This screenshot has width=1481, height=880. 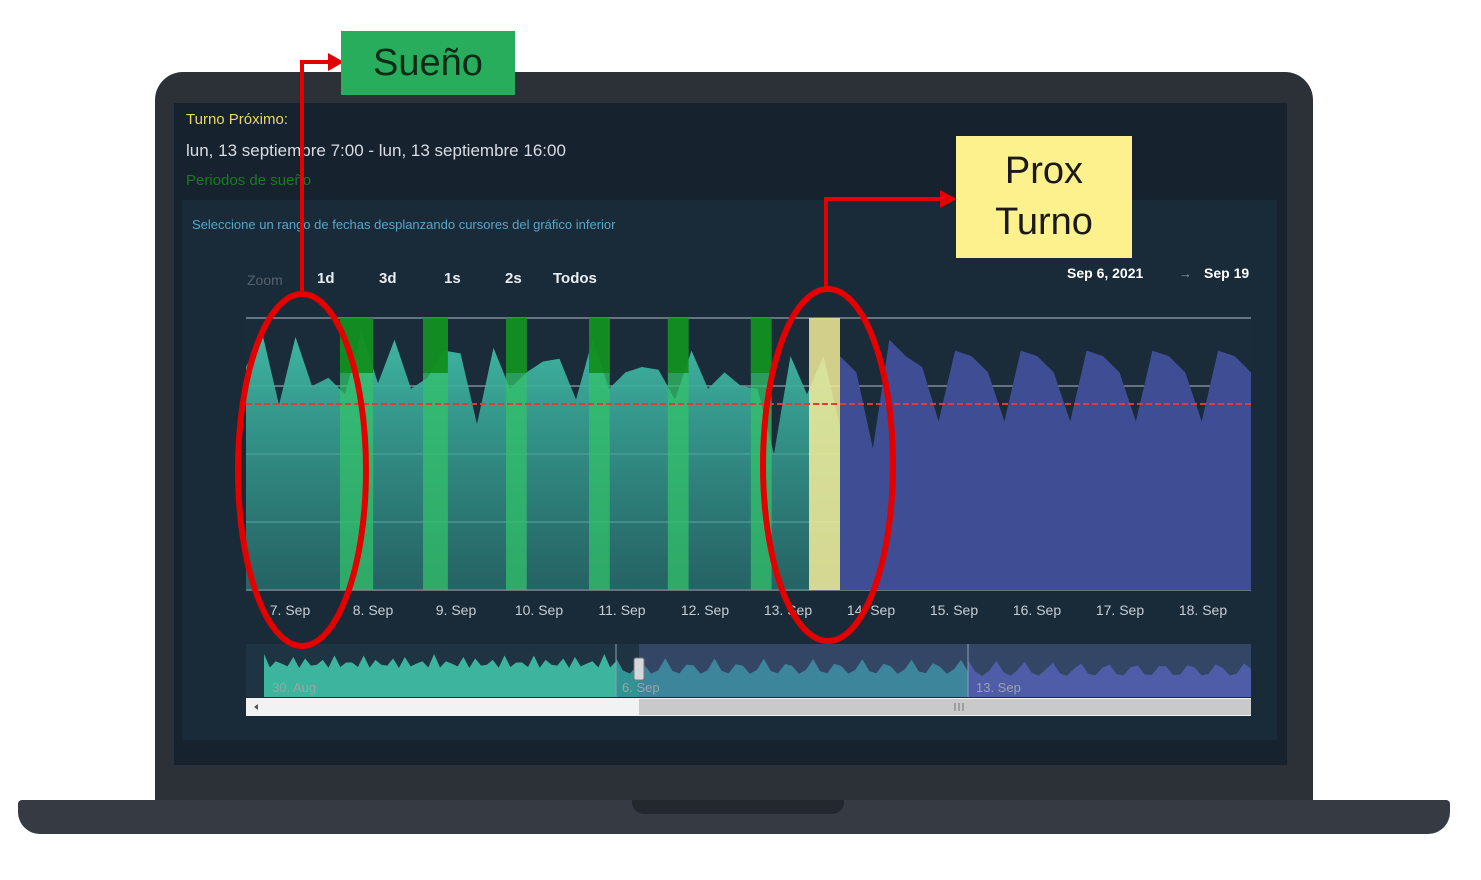 I want to click on x-tick-label: 14. Sep, so click(x=871, y=610).